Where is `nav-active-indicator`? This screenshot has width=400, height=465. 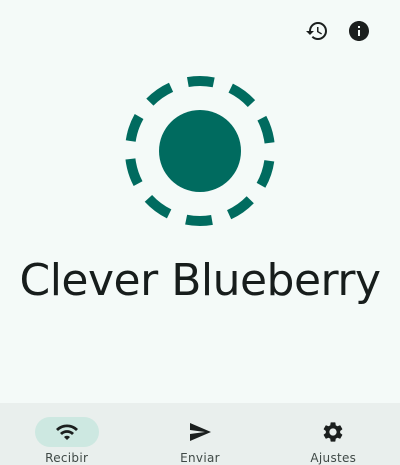 nav-active-indicator is located at coordinates (66, 432).